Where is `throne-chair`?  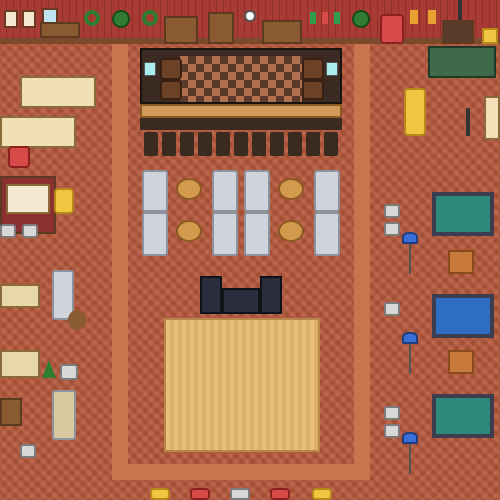
throne-chair is located at coordinates (392, 29).